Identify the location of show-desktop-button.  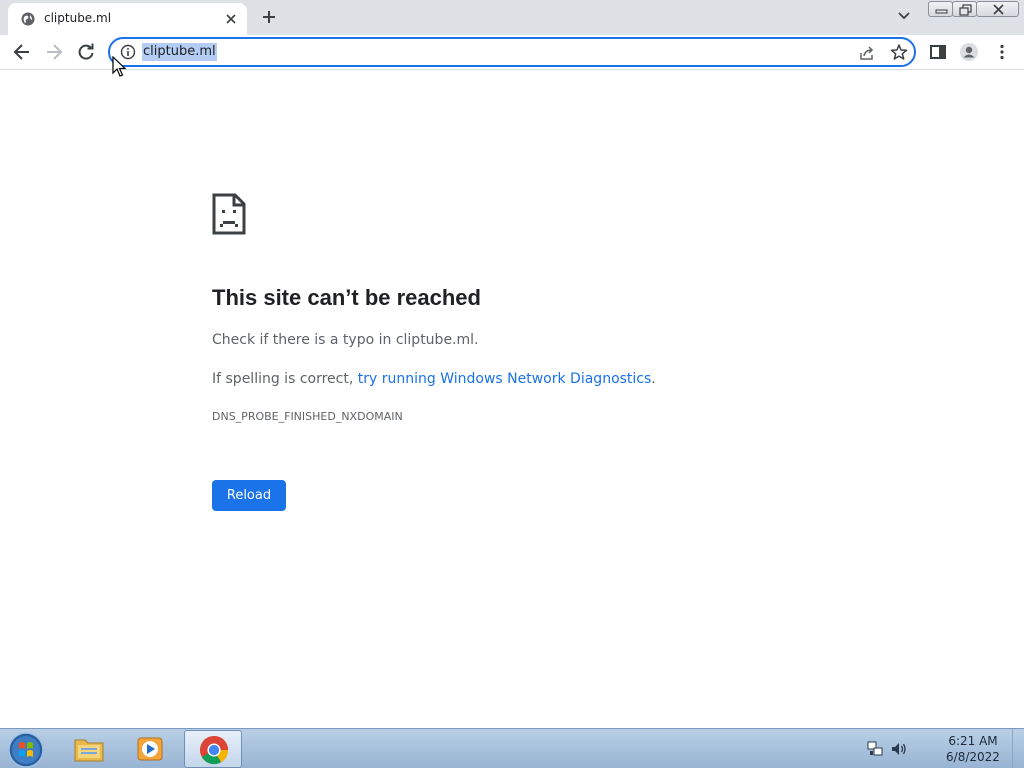
(1018, 748).